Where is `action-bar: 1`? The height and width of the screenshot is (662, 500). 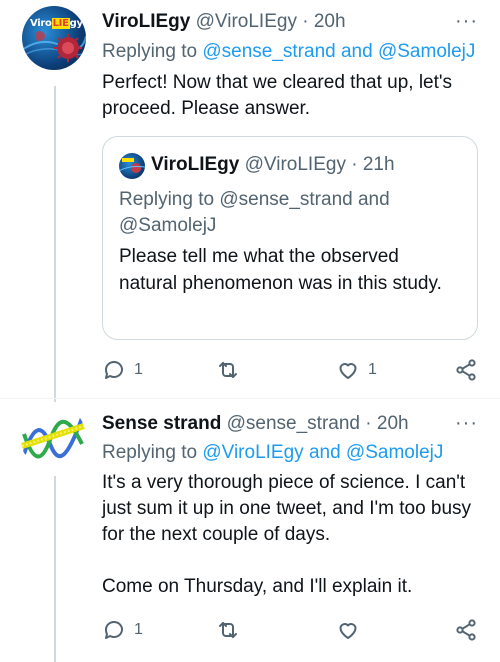 action-bar: 1 is located at coordinates (291, 630).